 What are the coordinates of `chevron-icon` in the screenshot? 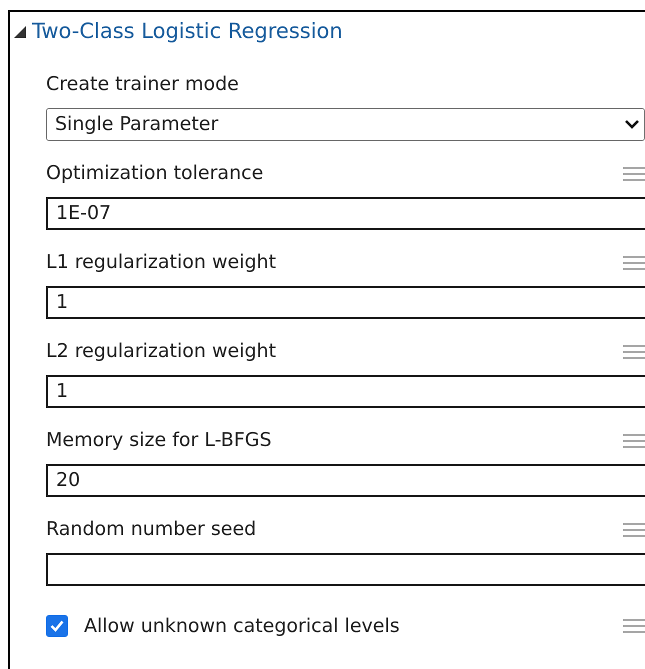 It's located at (632, 124).